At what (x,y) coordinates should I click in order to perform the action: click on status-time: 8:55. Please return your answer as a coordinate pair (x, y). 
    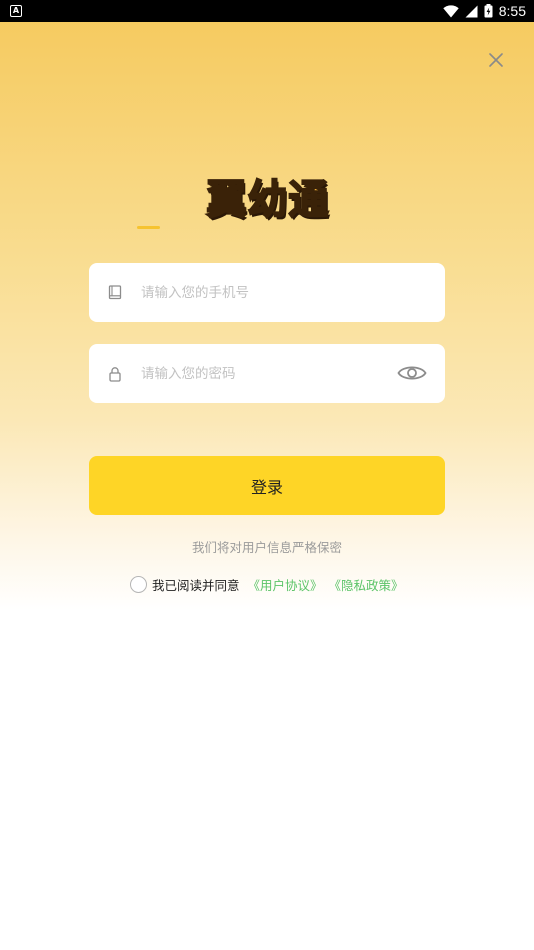
    Looking at the image, I should click on (512, 11).